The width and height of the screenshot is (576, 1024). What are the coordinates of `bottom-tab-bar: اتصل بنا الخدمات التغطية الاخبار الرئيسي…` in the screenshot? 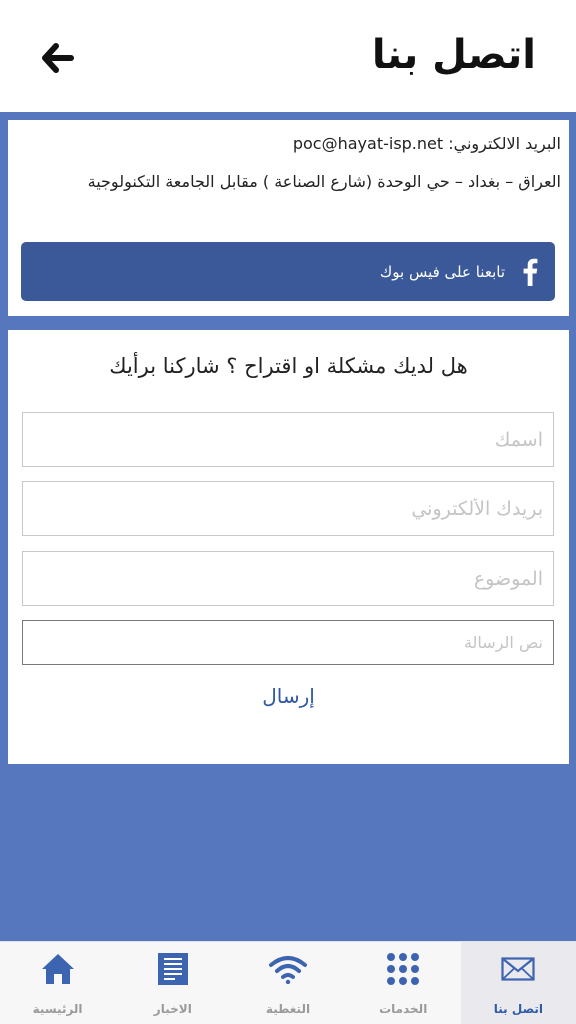 It's located at (288, 982).